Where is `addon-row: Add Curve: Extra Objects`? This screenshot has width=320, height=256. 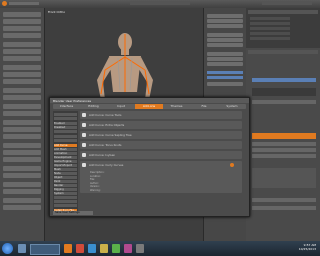
addon-row: Add Curve: Extra Objects is located at coordinates (161, 125).